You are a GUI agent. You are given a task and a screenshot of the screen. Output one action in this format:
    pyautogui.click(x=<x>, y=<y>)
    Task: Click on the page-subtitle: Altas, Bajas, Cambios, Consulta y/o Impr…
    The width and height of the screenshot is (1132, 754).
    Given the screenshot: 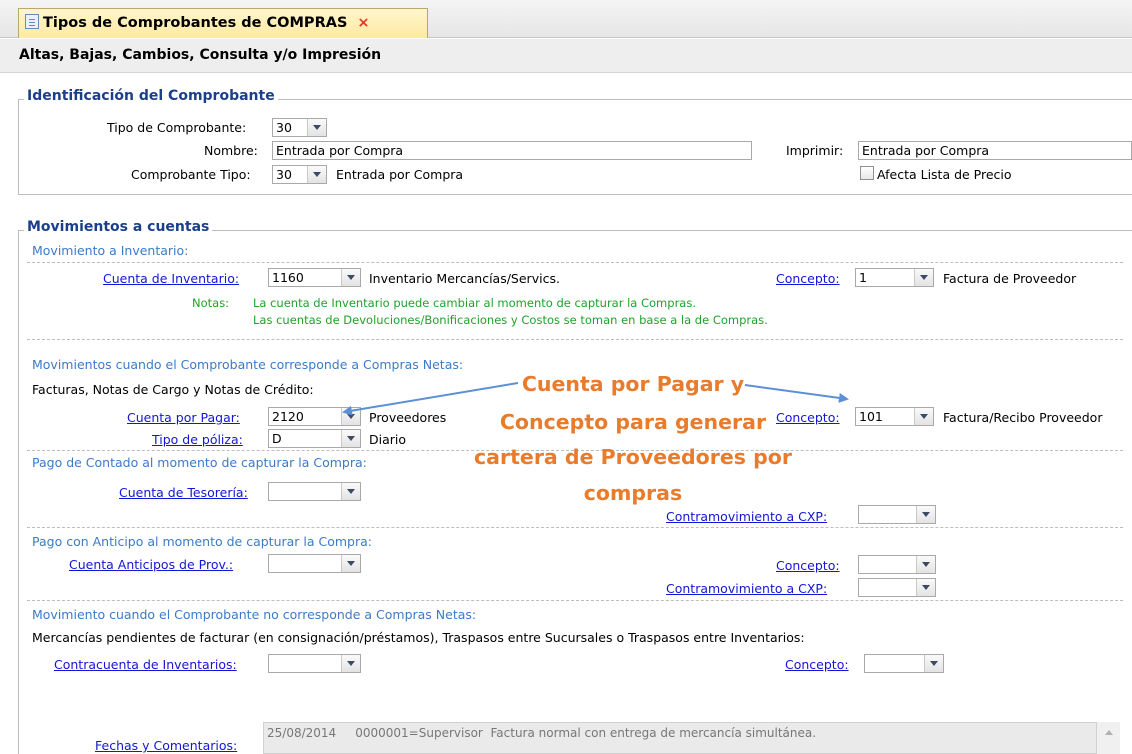 What is the action you would take?
    pyautogui.click(x=566, y=56)
    